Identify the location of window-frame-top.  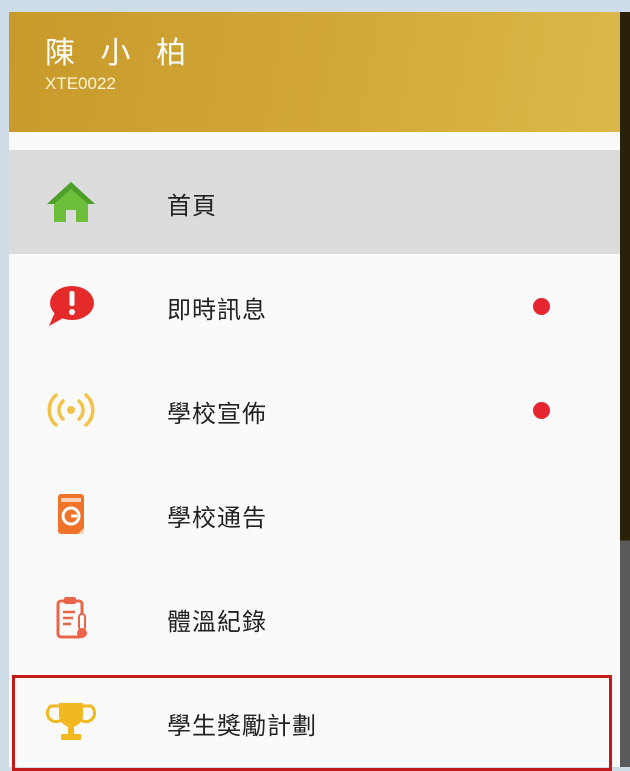
(315, 6).